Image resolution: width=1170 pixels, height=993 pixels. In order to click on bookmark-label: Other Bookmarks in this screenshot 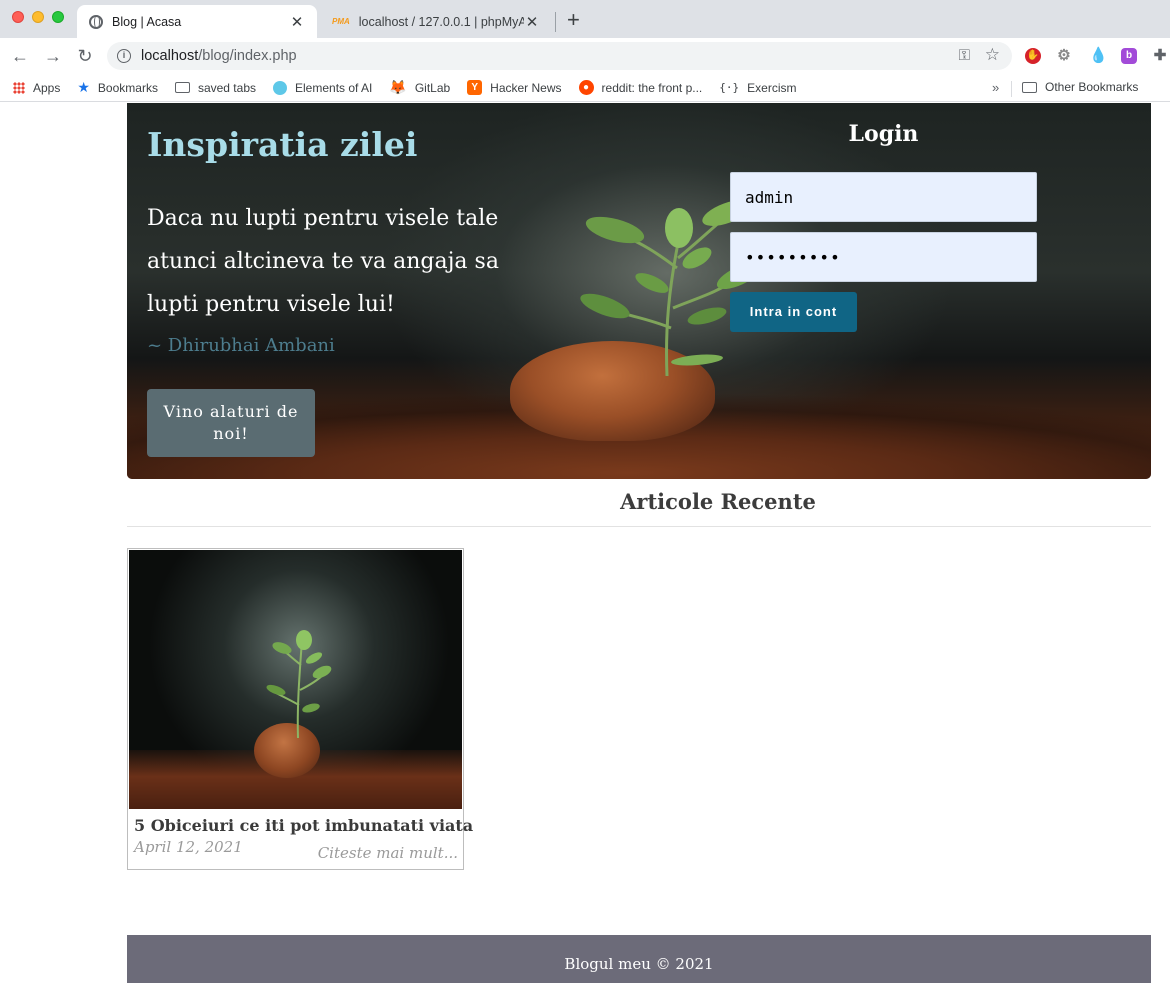, I will do `click(1092, 87)`.